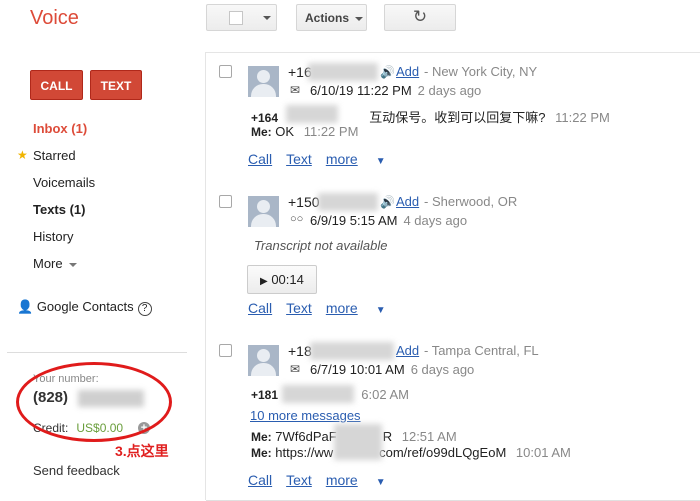  I want to click on person-icon: 👤, so click(25, 306).